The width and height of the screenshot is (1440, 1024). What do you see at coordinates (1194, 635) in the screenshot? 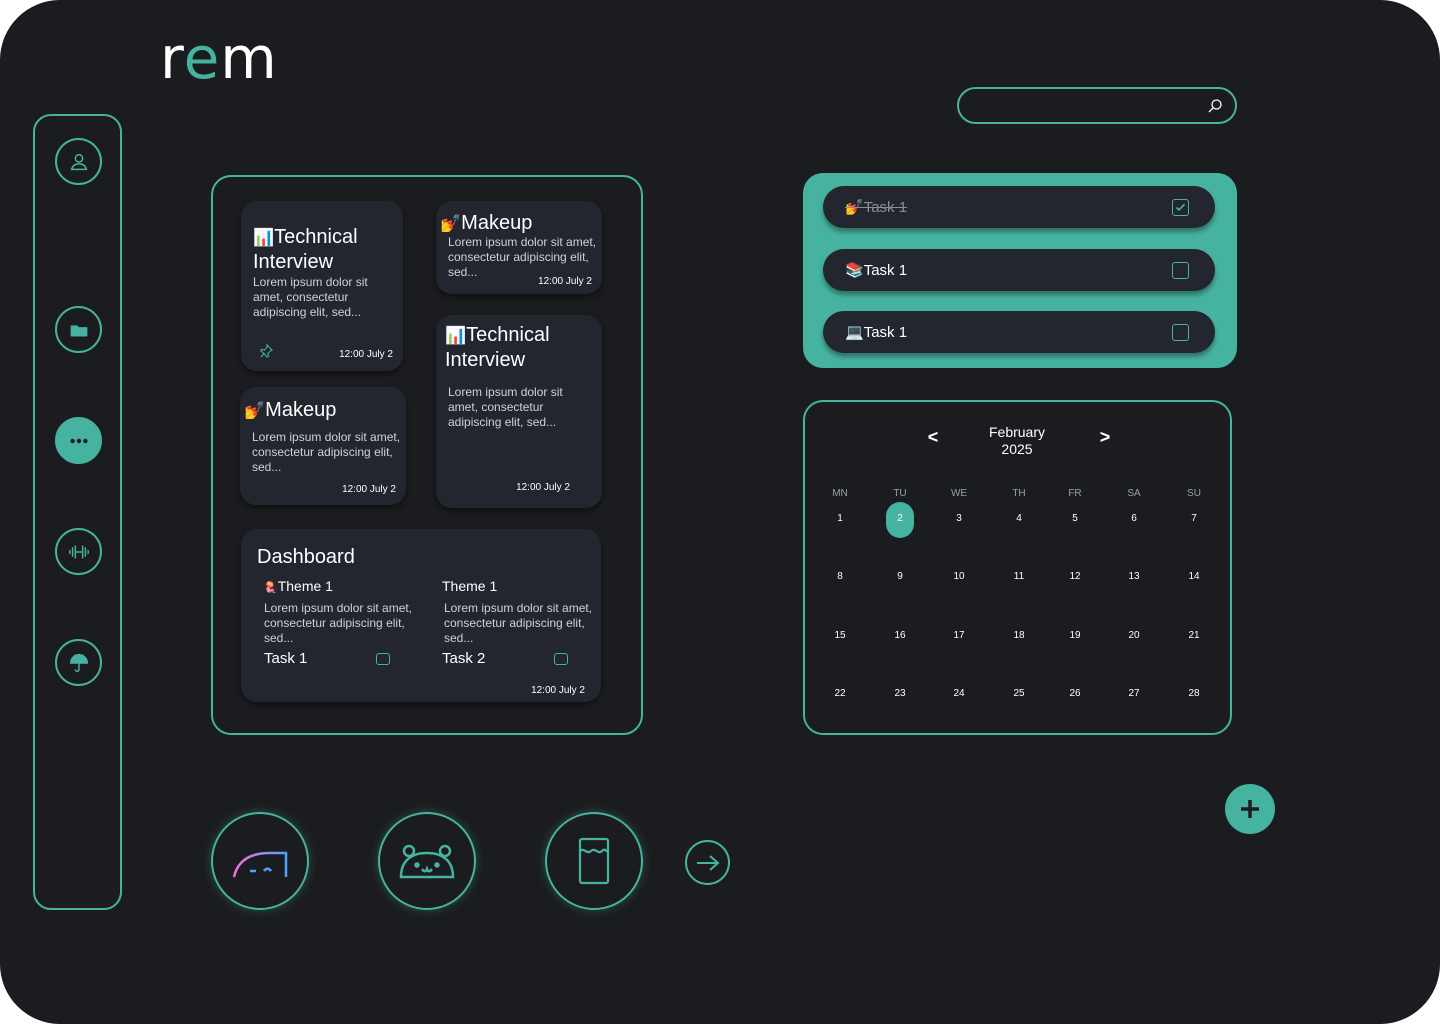
I see `calendar-day: 21` at bounding box center [1194, 635].